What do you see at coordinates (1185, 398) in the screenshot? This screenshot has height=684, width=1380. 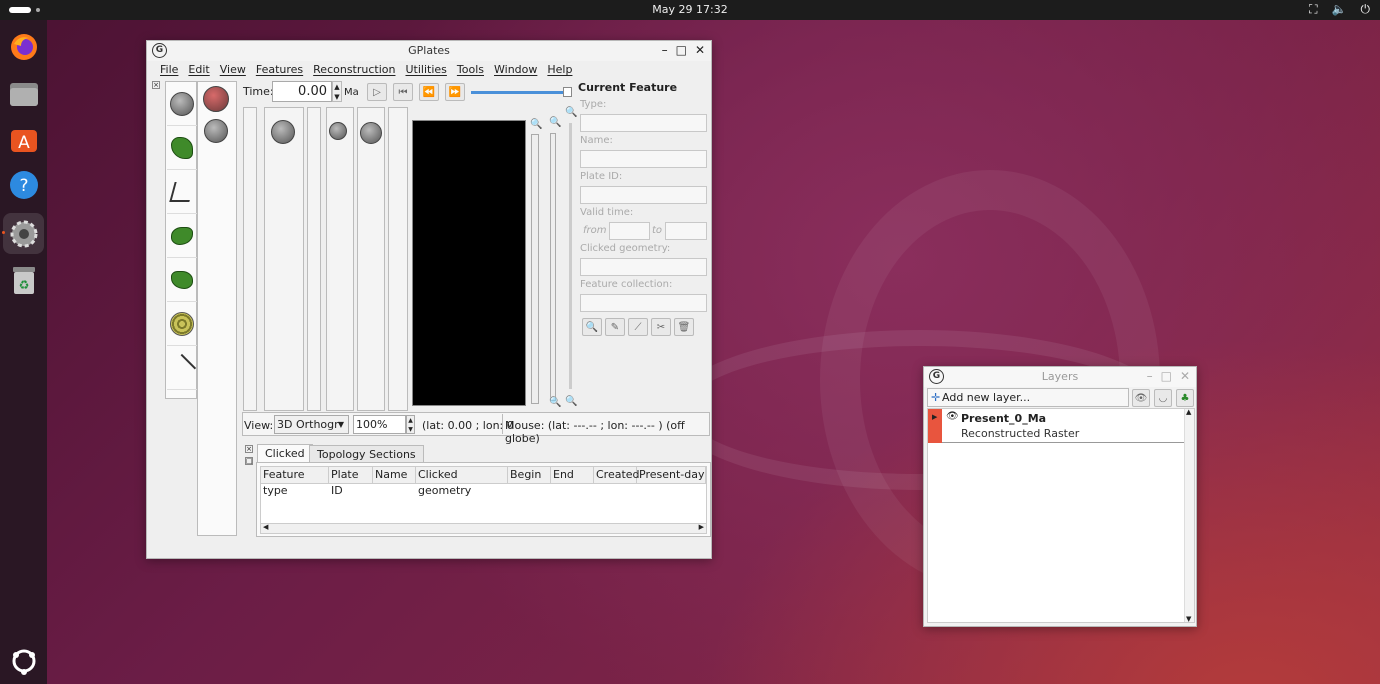 I see `layer-colours-button: ♣` at bounding box center [1185, 398].